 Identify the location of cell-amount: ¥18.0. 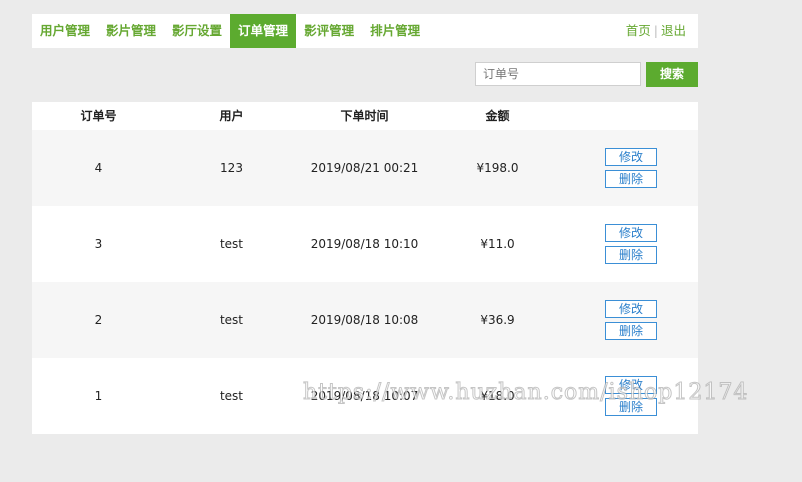
(497, 396).